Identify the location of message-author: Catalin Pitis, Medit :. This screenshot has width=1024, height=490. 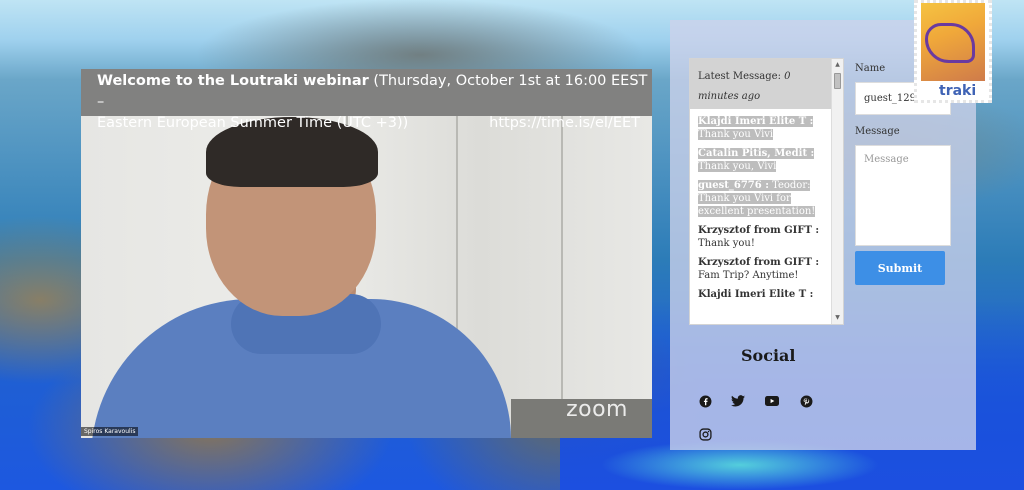
(756, 153).